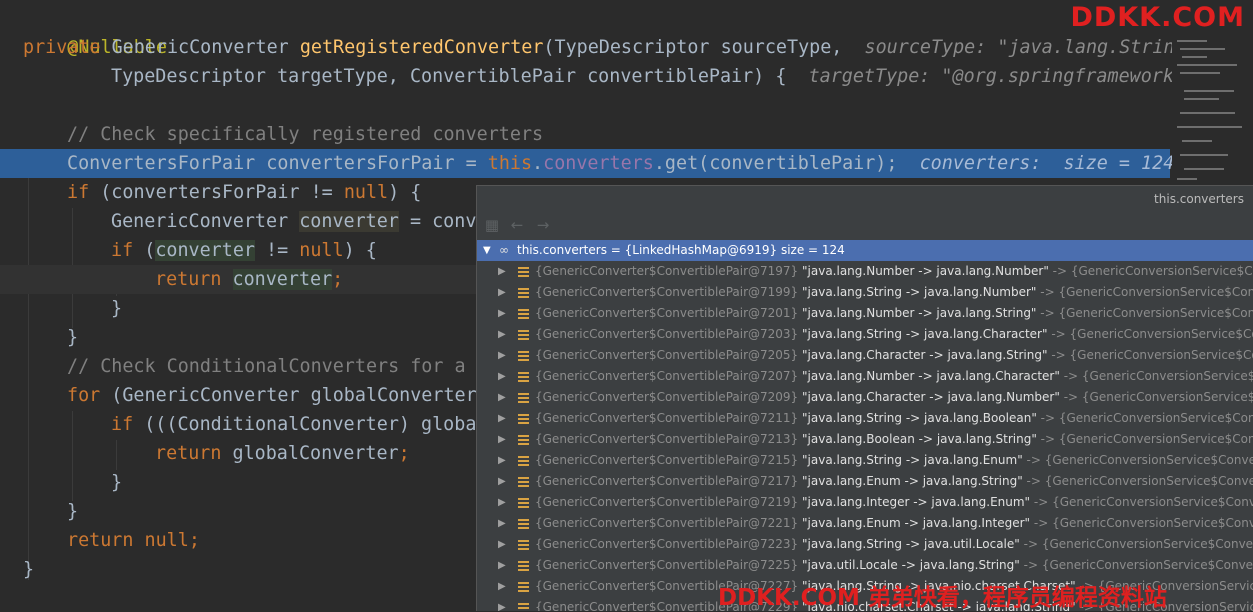  Describe the element at coordinates (667, 460) in the screenshot. I see `entry-key-object: {GenericConverter$ConvertiblePair@7215}` at that location.